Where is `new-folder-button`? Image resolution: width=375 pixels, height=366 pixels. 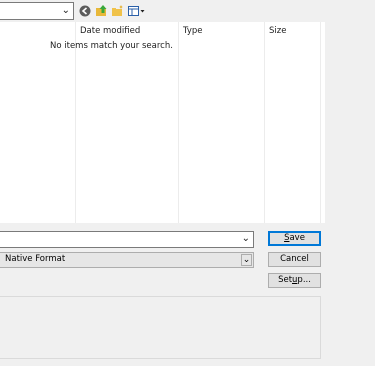 new-folder-button is located at coordinates (117, 10).